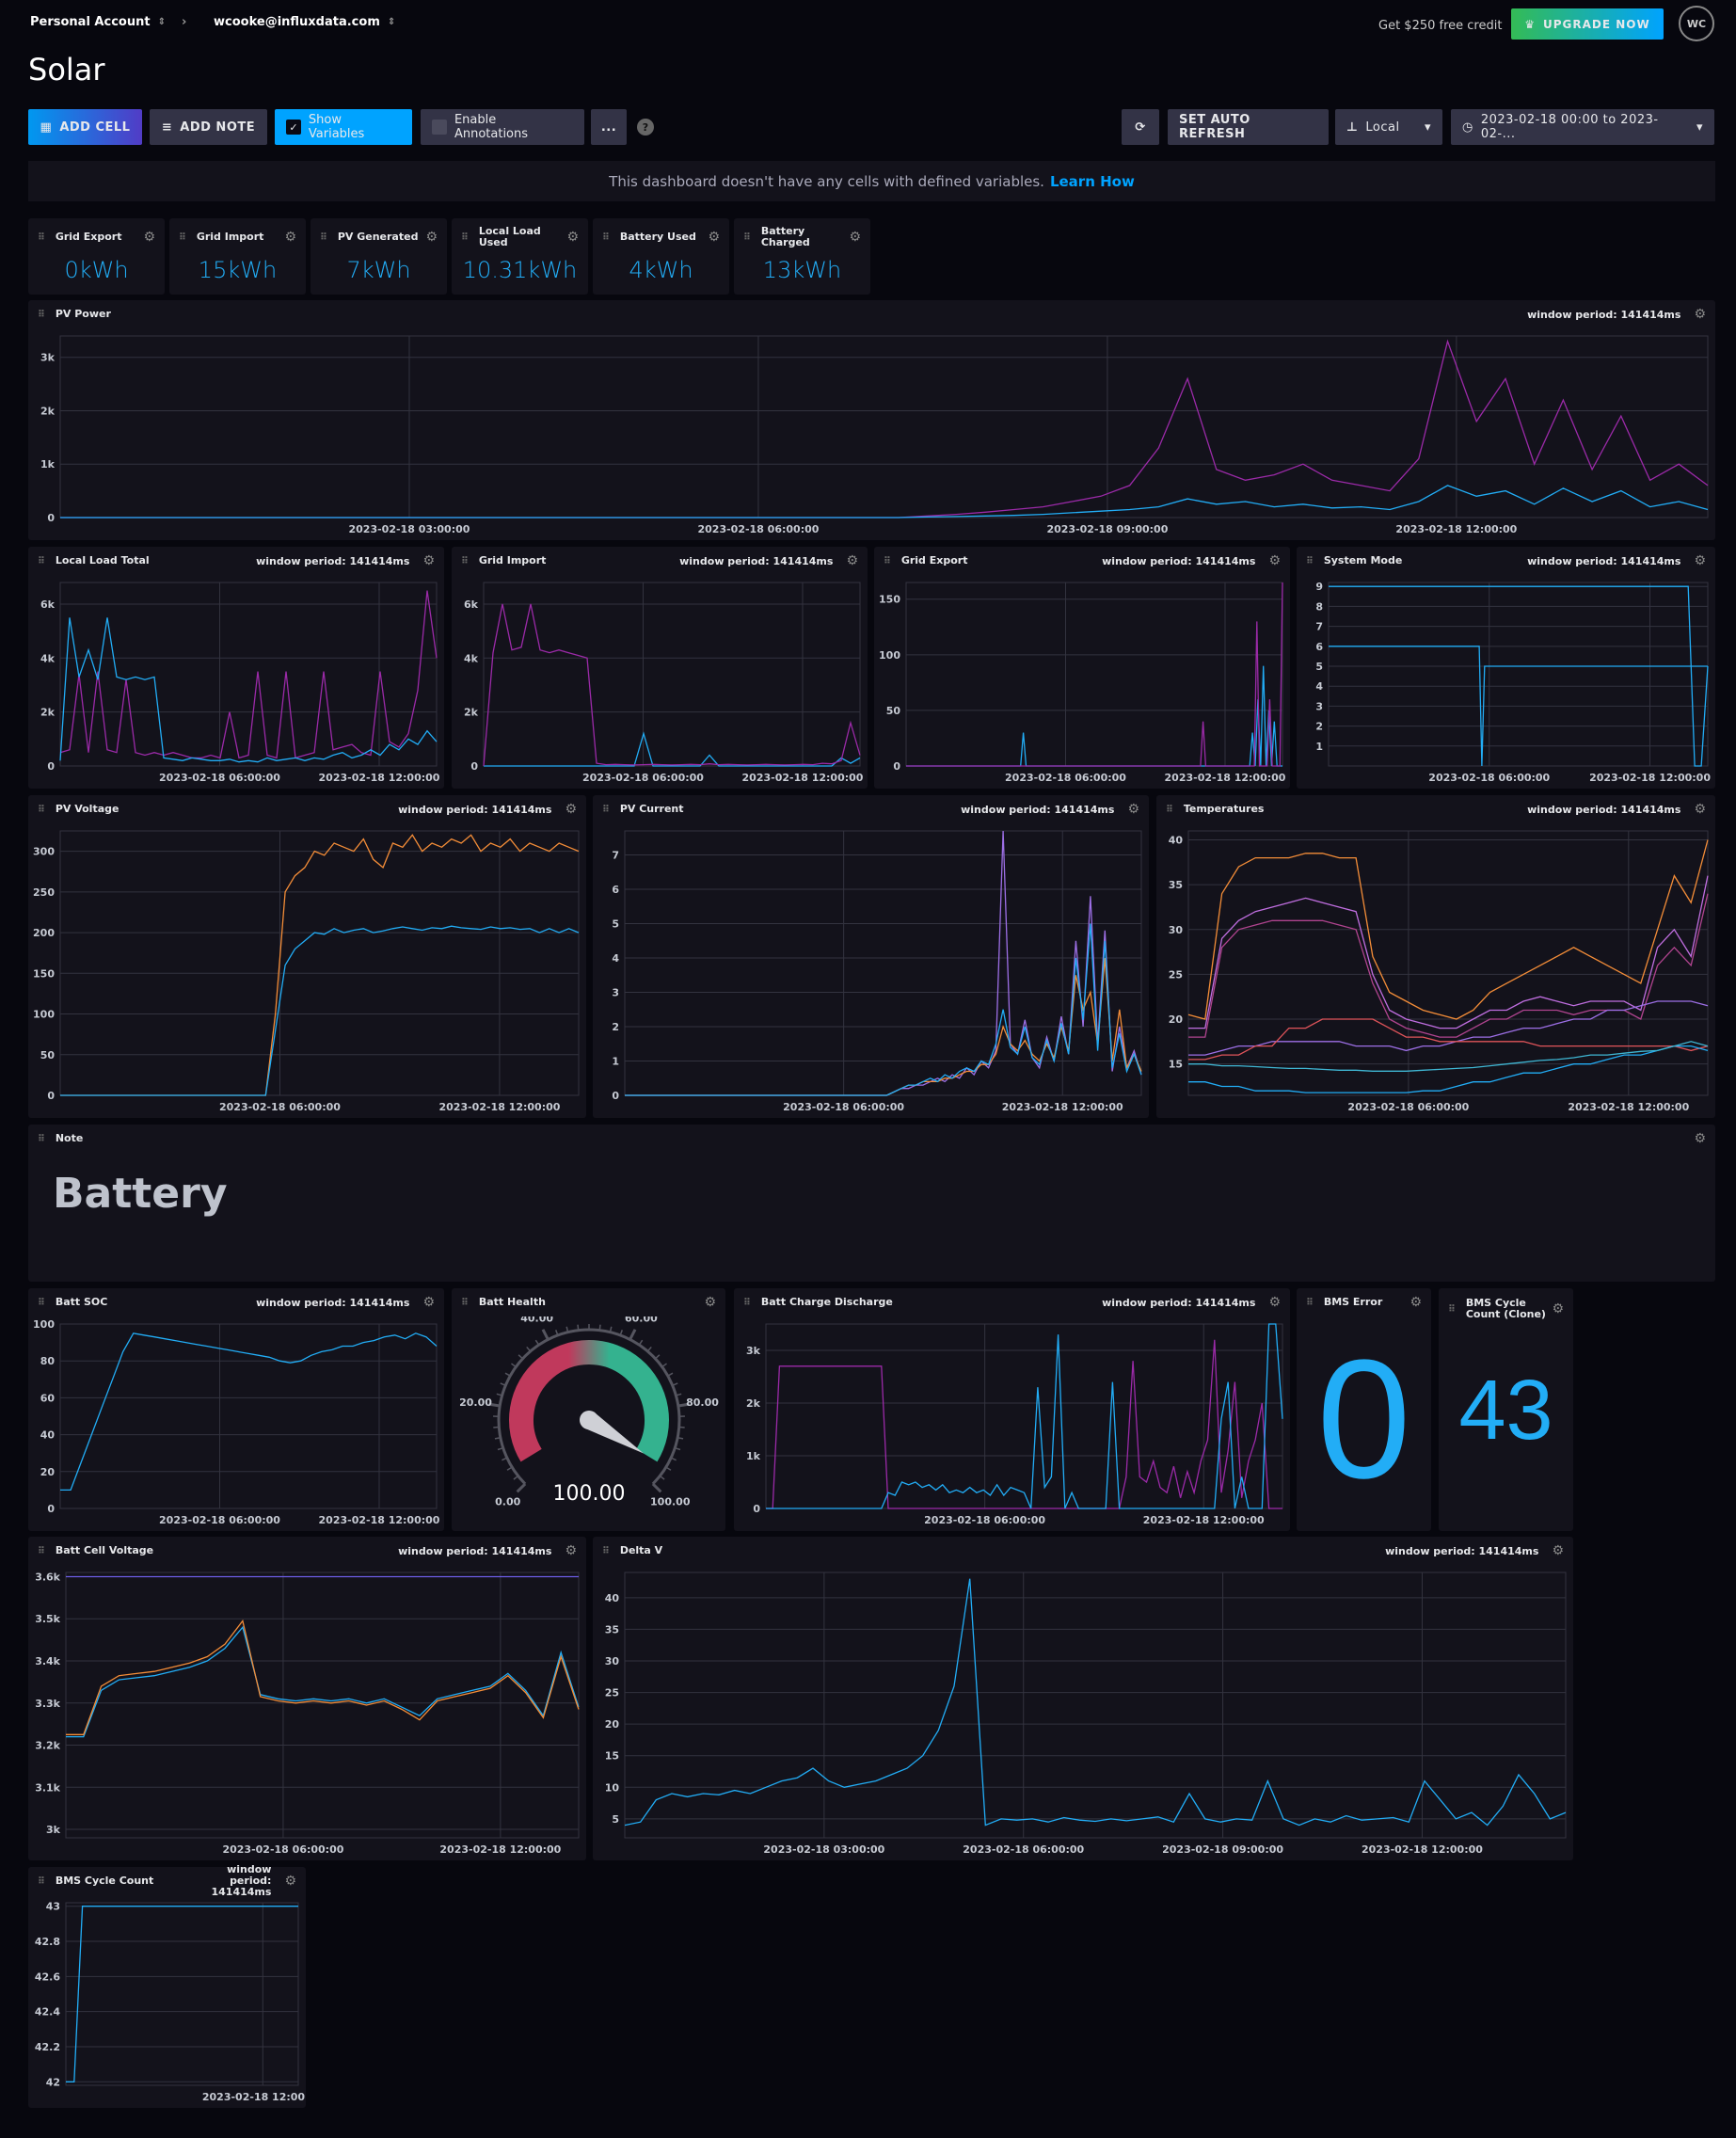 The width and height of the screenshot is (1736, 2138). Describe the element at coordinates (44, 1015) in the screenshot. I see `y-tick-label: 100` at that location.